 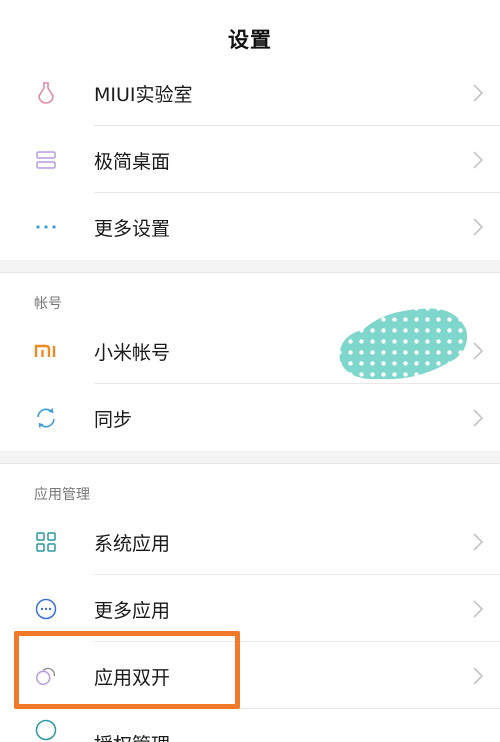 I want to click on section-title: 应用管理, so click(x=62, y=495).